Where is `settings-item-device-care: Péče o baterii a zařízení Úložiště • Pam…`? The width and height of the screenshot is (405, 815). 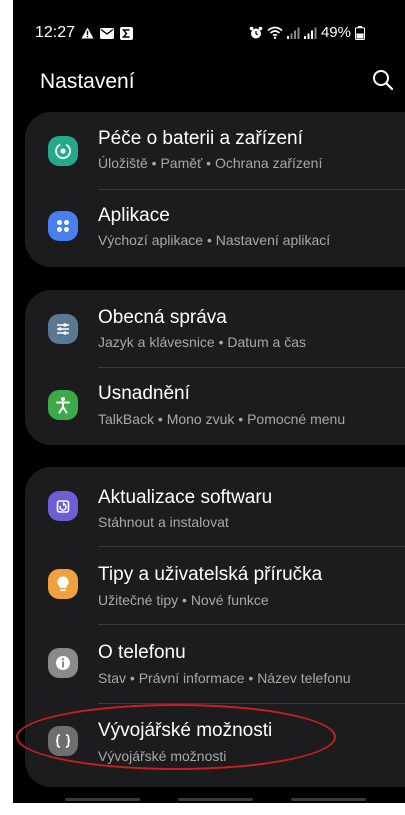
settings-item-device-care: Péče o baterii a zařízení Úložiště • Pam… is located at coordinates (215, 151).